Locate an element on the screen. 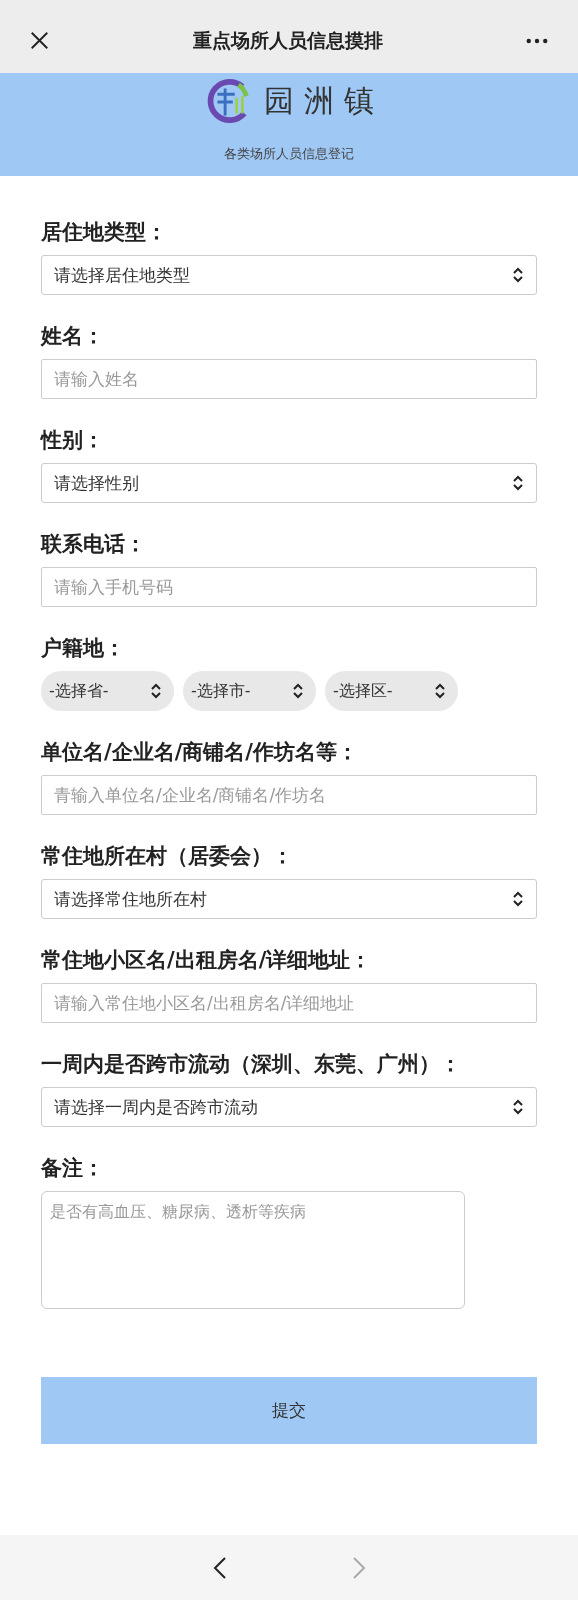 This screenshot has width=578, height=1600. select-field: 请选择性别 is located at coordinates (289, 483).